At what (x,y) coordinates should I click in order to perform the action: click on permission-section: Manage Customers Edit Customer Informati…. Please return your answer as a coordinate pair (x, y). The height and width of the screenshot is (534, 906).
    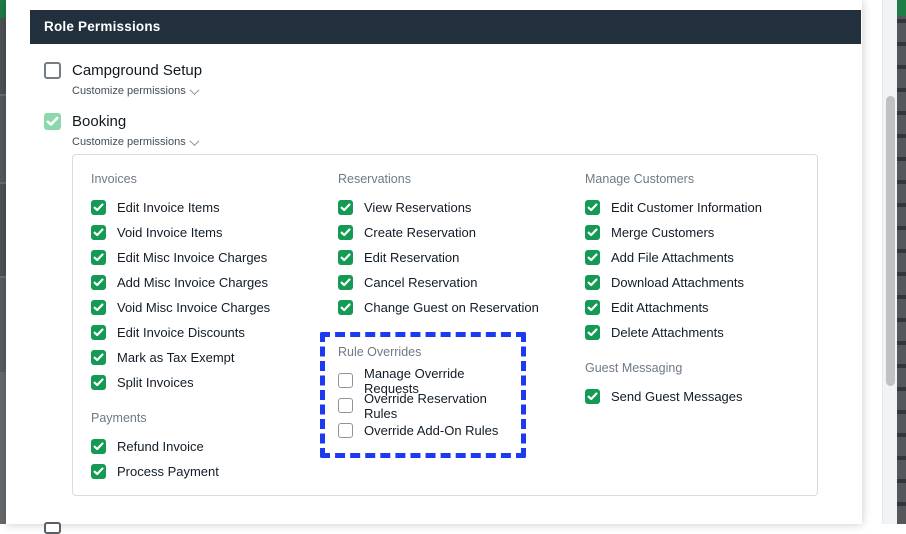
    Looking at the image, I should click on (673, 258).